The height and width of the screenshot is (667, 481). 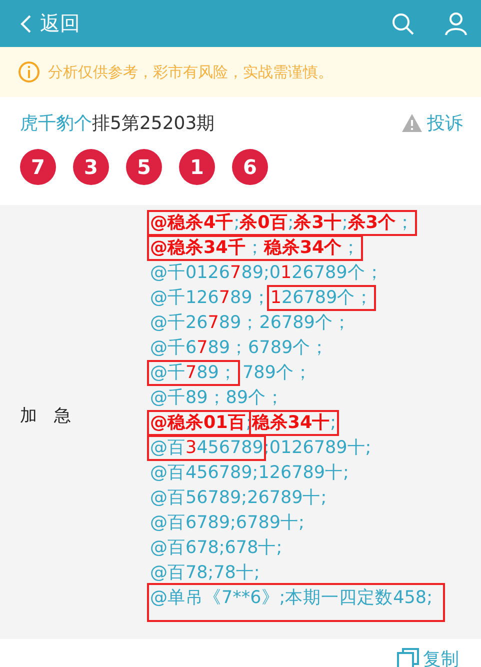 I want to click on tip-text: 789个；, so click(x=276, y=373).